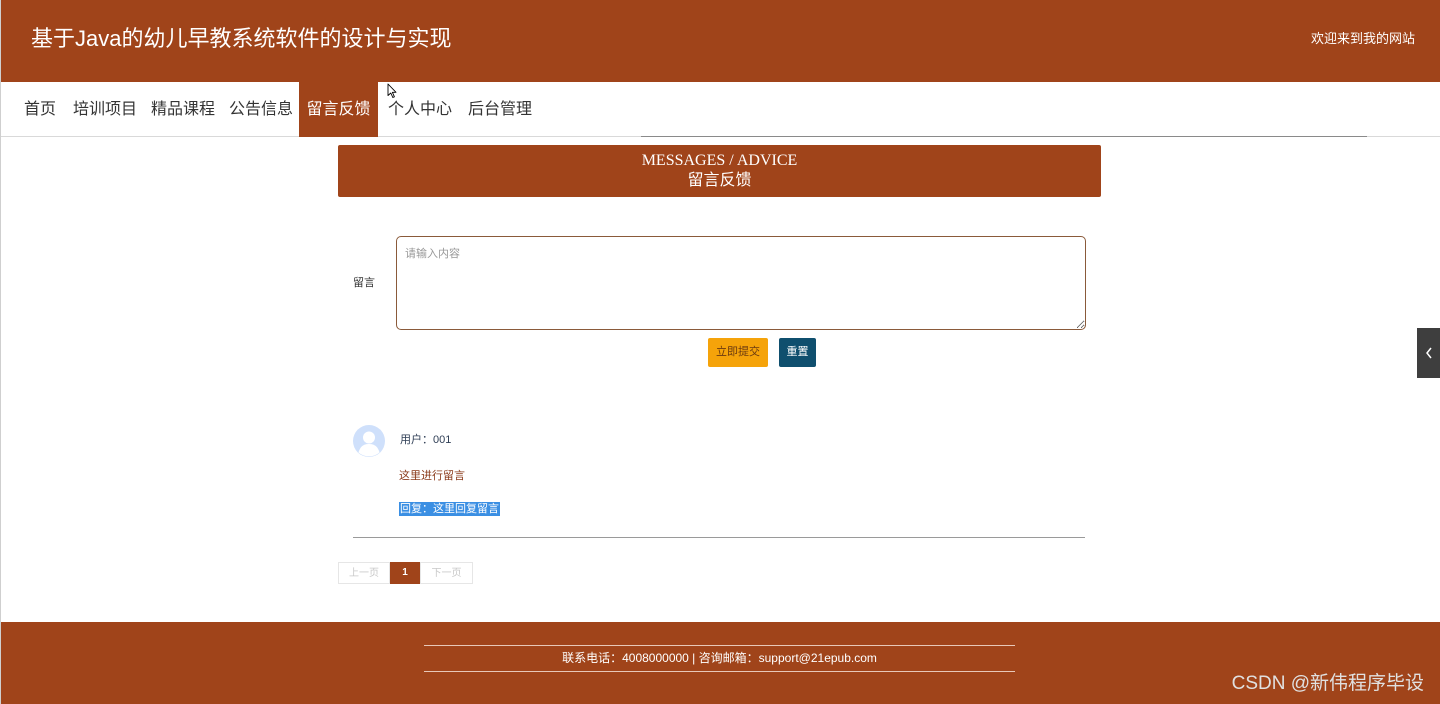  I want to click on chevron-left-icon, so click(1429, 353).